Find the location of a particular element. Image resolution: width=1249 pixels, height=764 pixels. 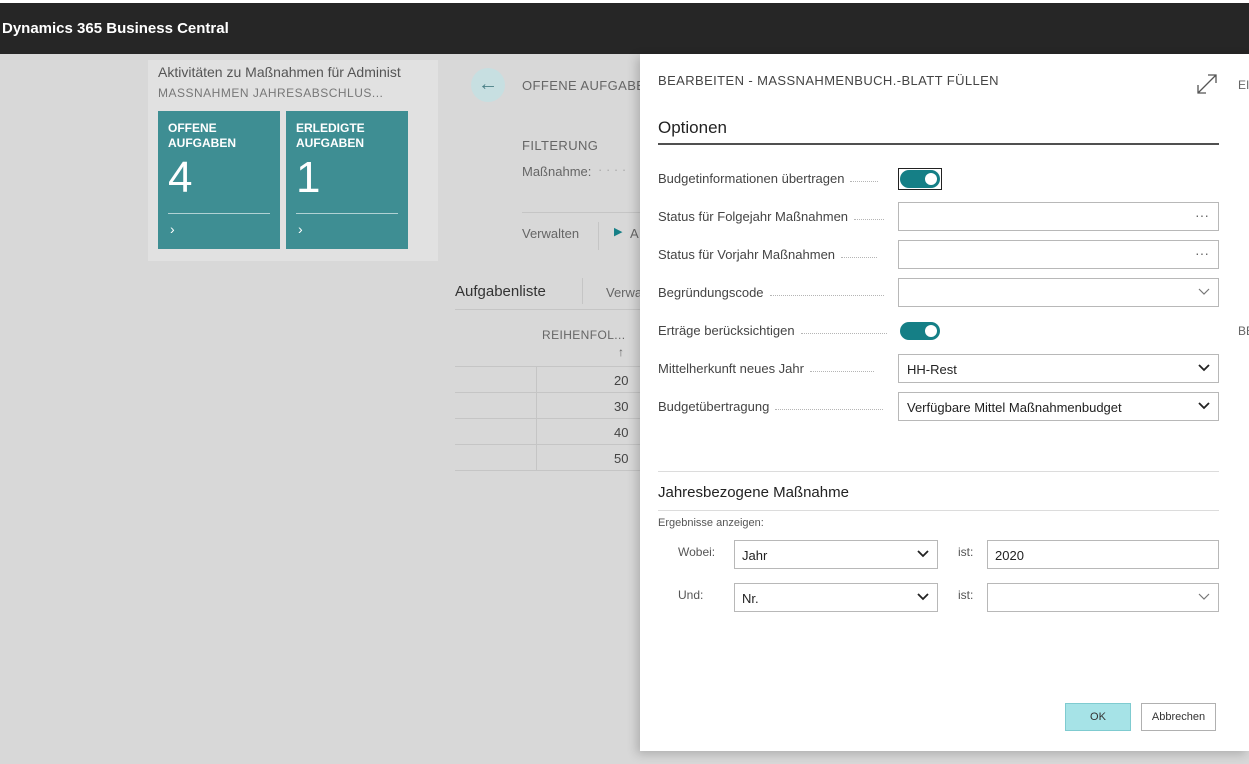

page-header: OFFENE AUFGABE is located at coordinates (584, 85).